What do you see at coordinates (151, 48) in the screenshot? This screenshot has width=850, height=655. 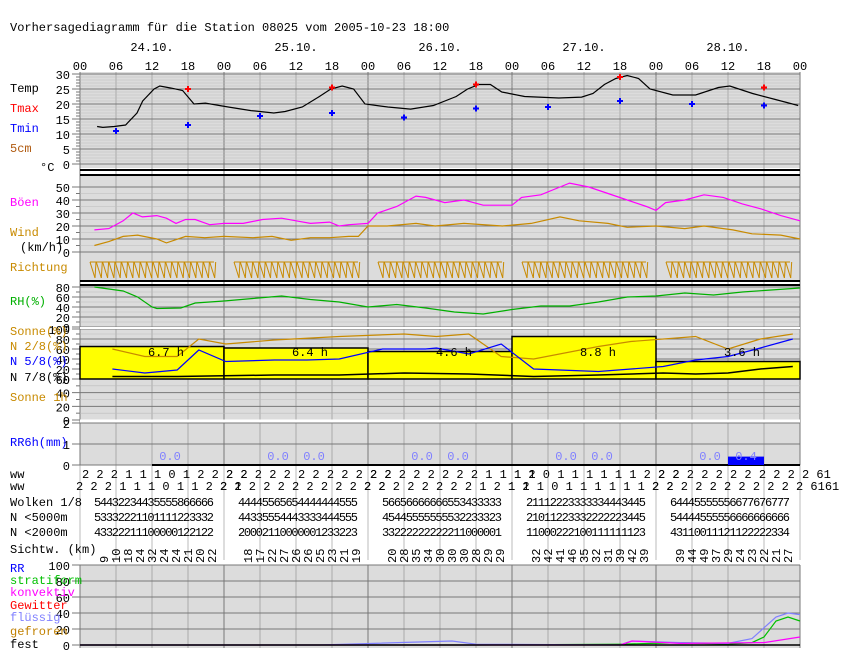 I see `date-label: 24.10.` at bounding box center [151, 48].